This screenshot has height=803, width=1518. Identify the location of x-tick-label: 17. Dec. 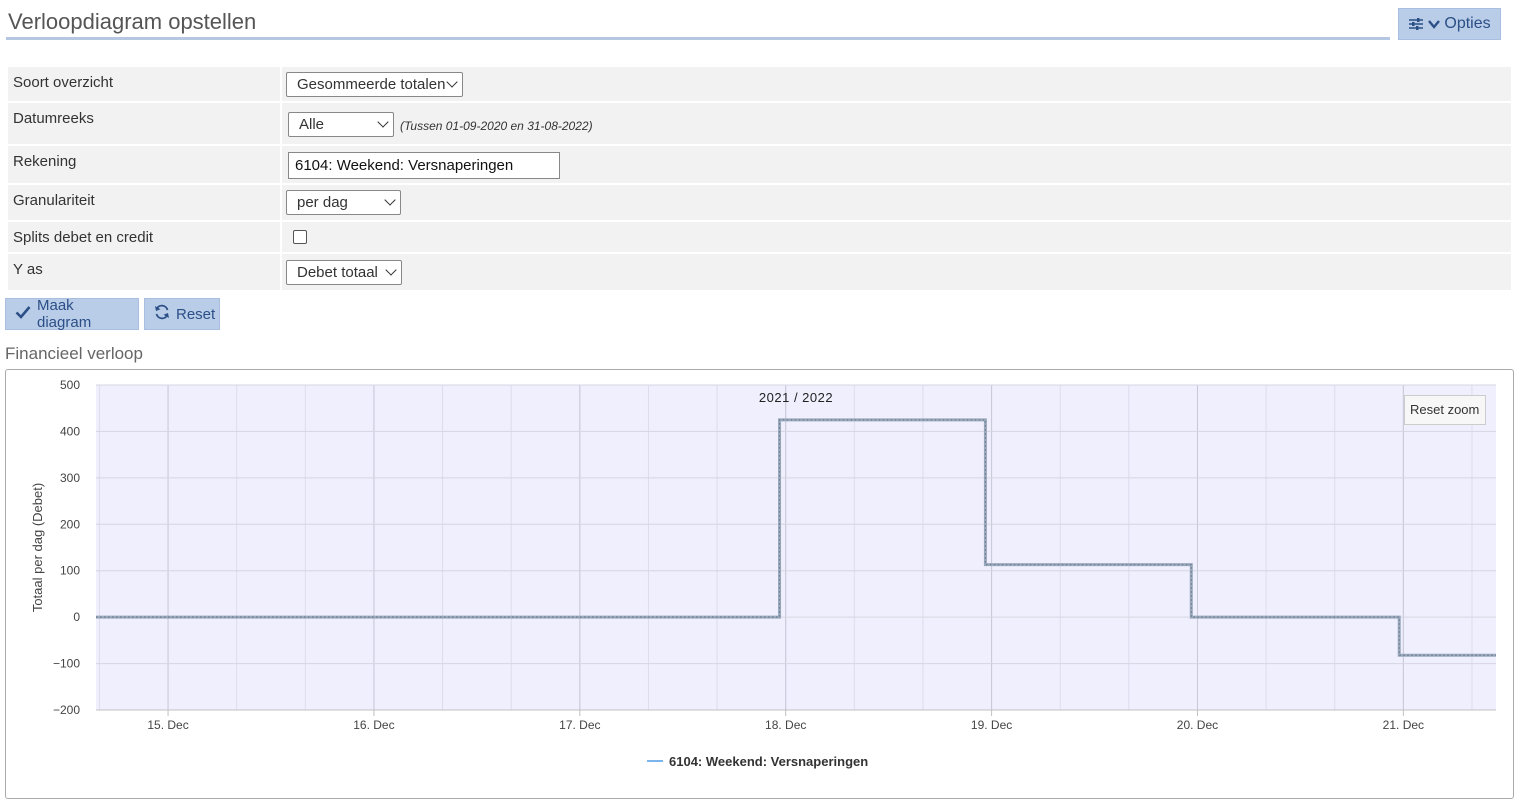
(579, 725).